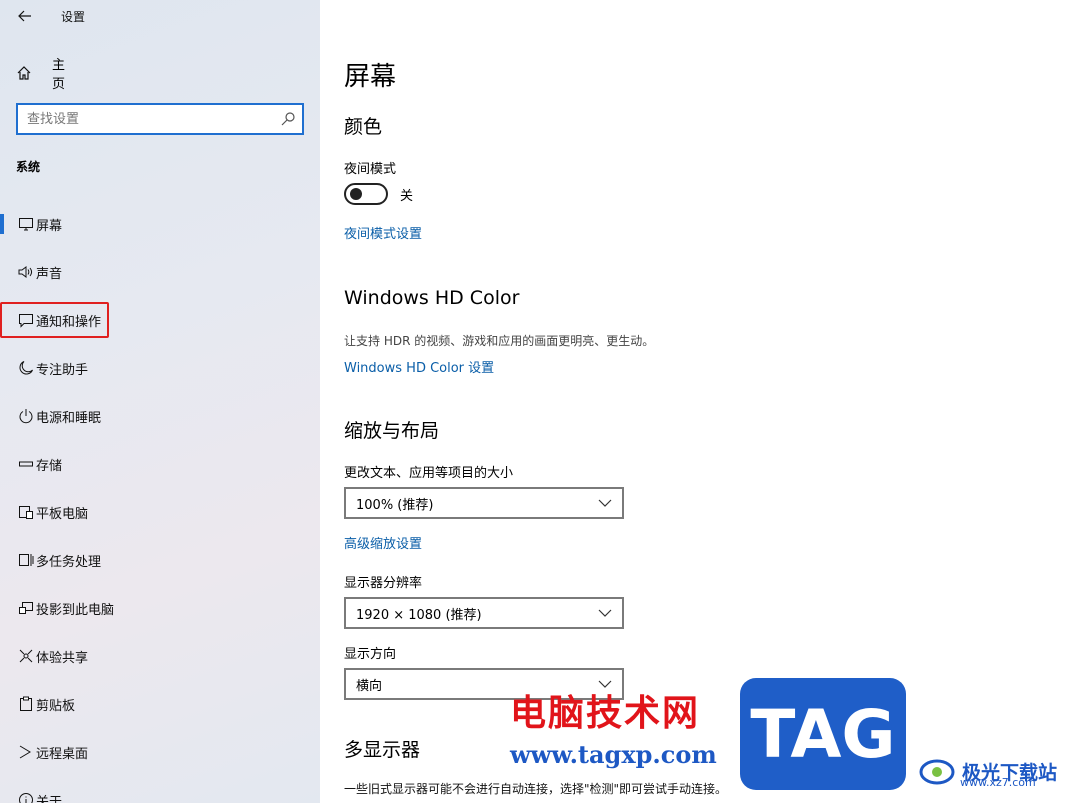  I want to click on sidebar-item-storage: 存储, so click(160, 464).